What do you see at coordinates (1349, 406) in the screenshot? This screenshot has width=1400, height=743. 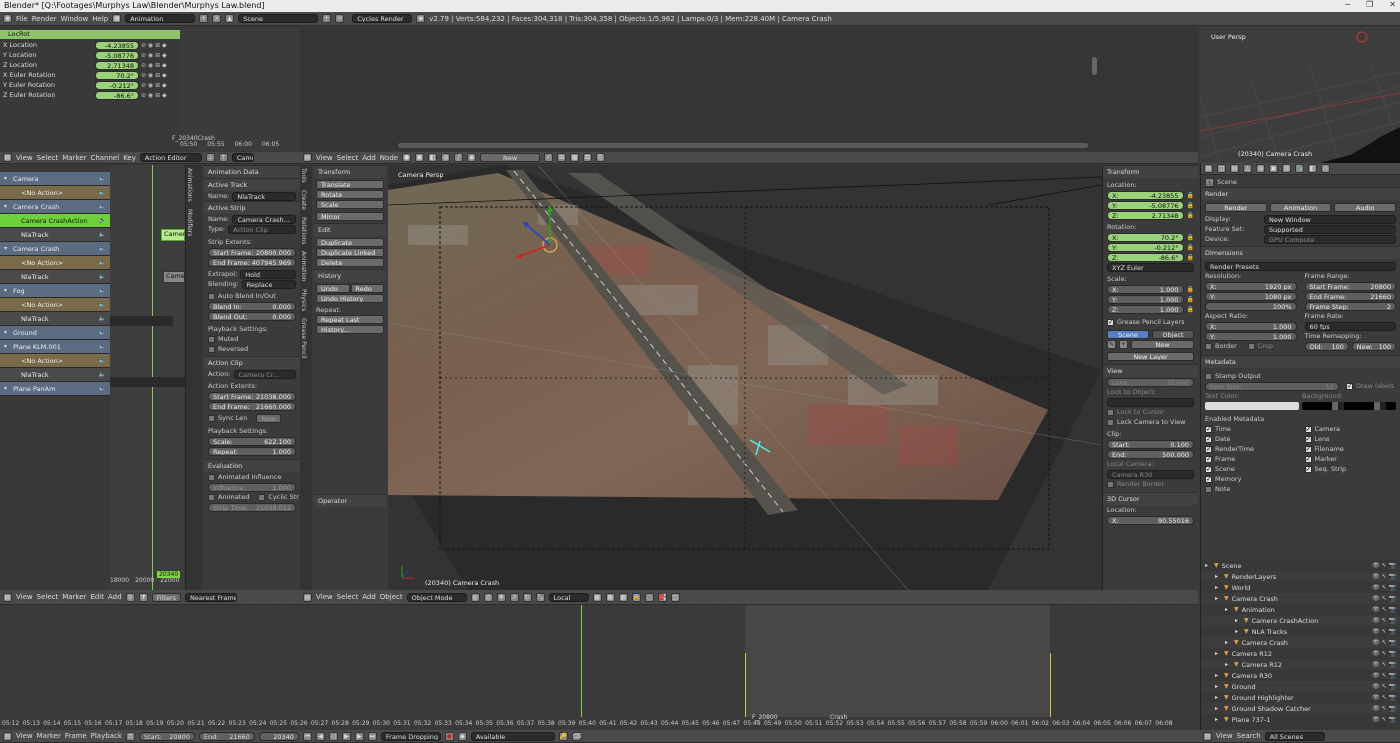 I see `background-color-swatch` at bounding box center [1349, 406].